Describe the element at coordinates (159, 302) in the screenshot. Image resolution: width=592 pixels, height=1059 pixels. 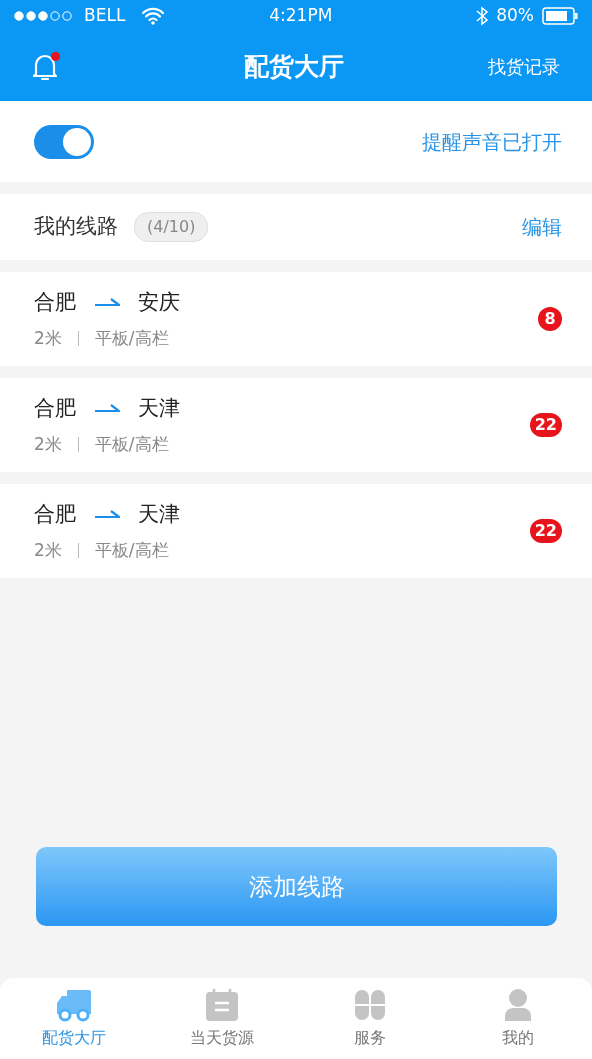
I see `destination-city: 安庆` at that location.